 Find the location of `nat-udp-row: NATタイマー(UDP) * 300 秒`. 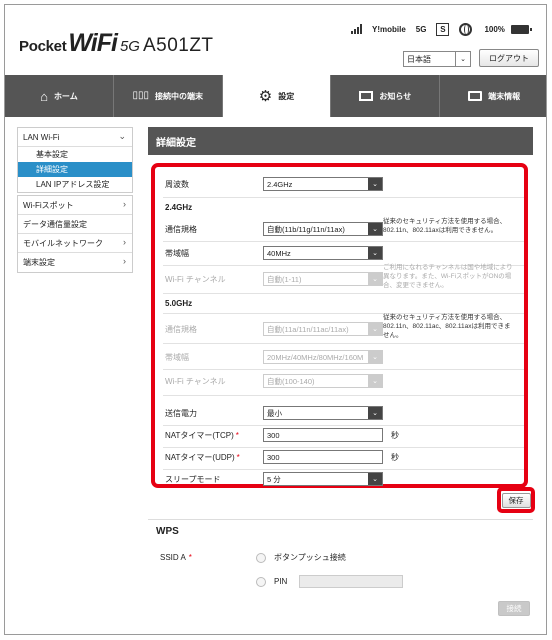

nat-udp-row: NATタイマー(UDP) * 300 秒 is located at coordinates (345, 457).